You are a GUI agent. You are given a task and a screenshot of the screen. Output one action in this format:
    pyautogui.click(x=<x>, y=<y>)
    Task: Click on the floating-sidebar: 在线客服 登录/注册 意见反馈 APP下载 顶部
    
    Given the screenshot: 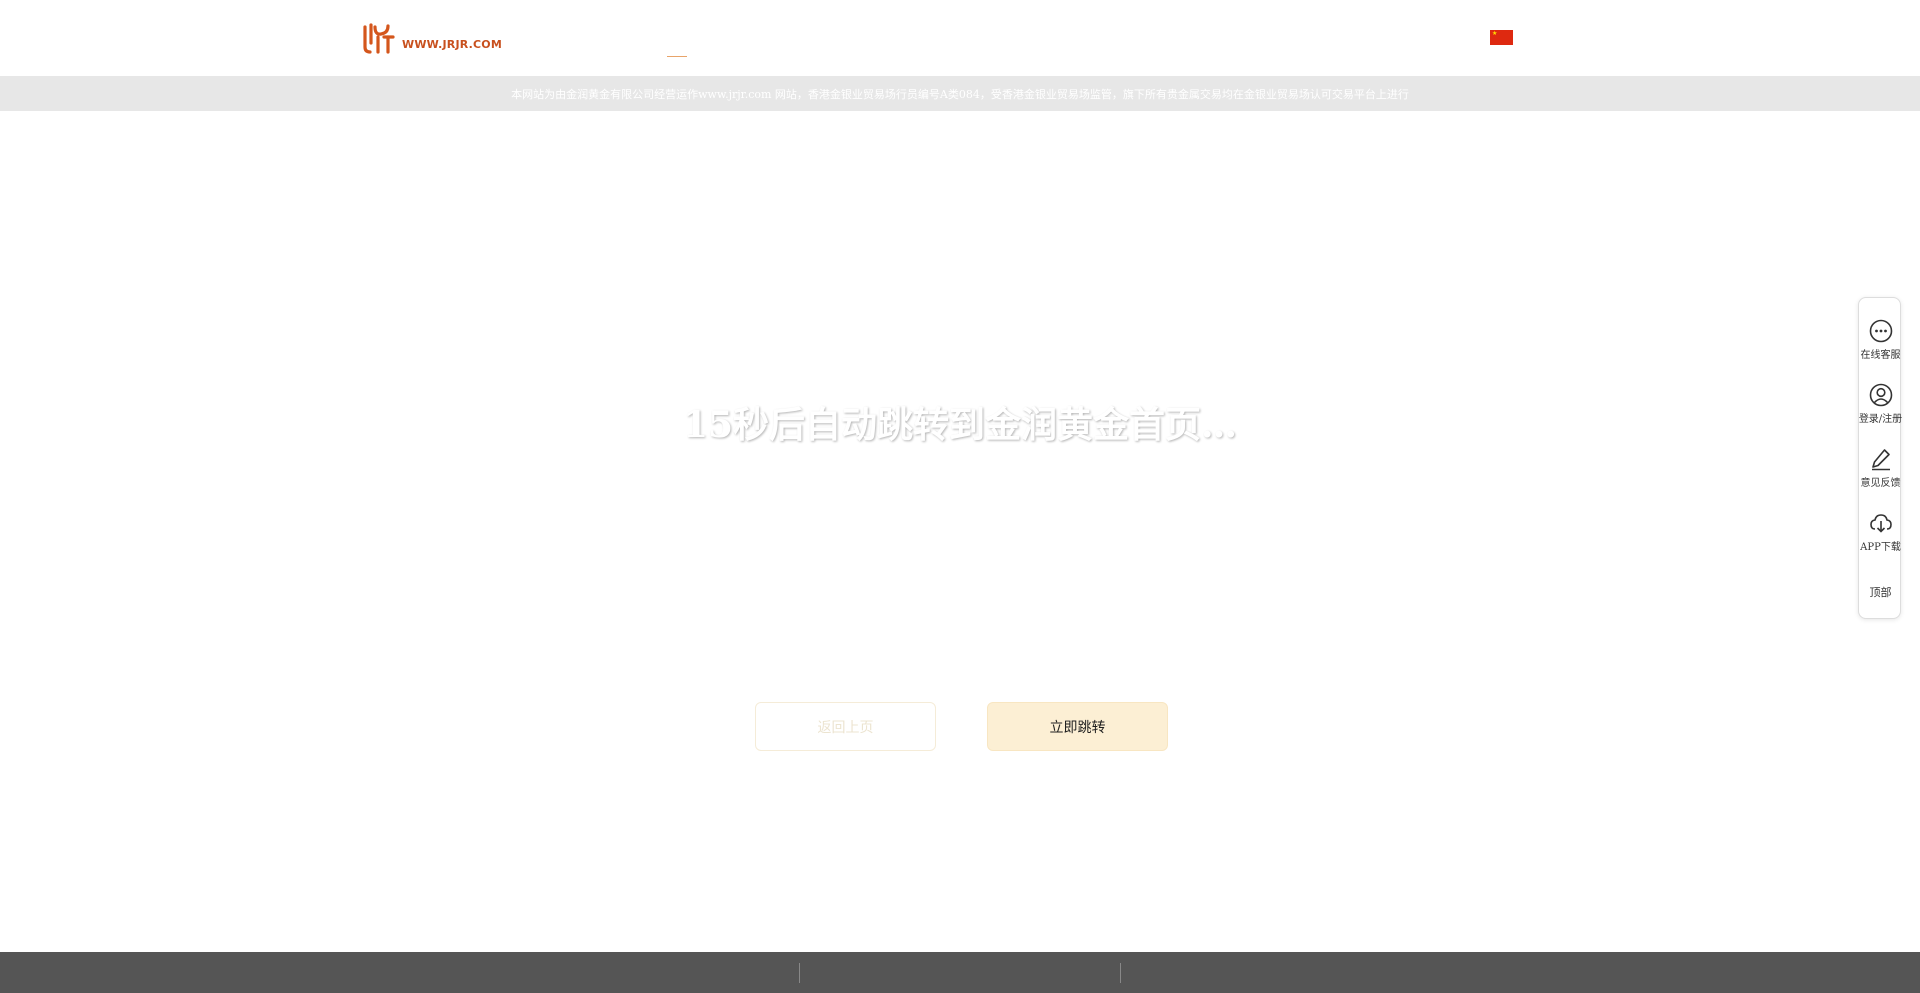 What is the action you would take?
    pyautogui.click(x=1880, y=458)
    